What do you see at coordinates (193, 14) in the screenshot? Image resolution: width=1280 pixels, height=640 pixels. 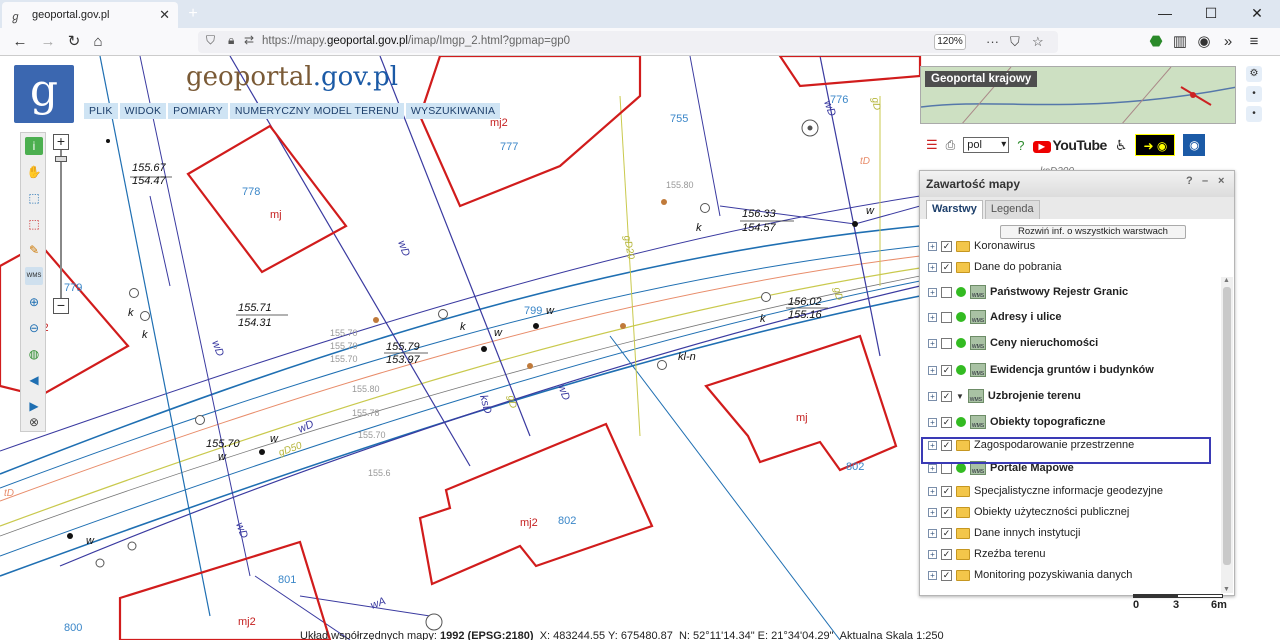 I see `new-tab-button: +` at bounding box center [193, 14].